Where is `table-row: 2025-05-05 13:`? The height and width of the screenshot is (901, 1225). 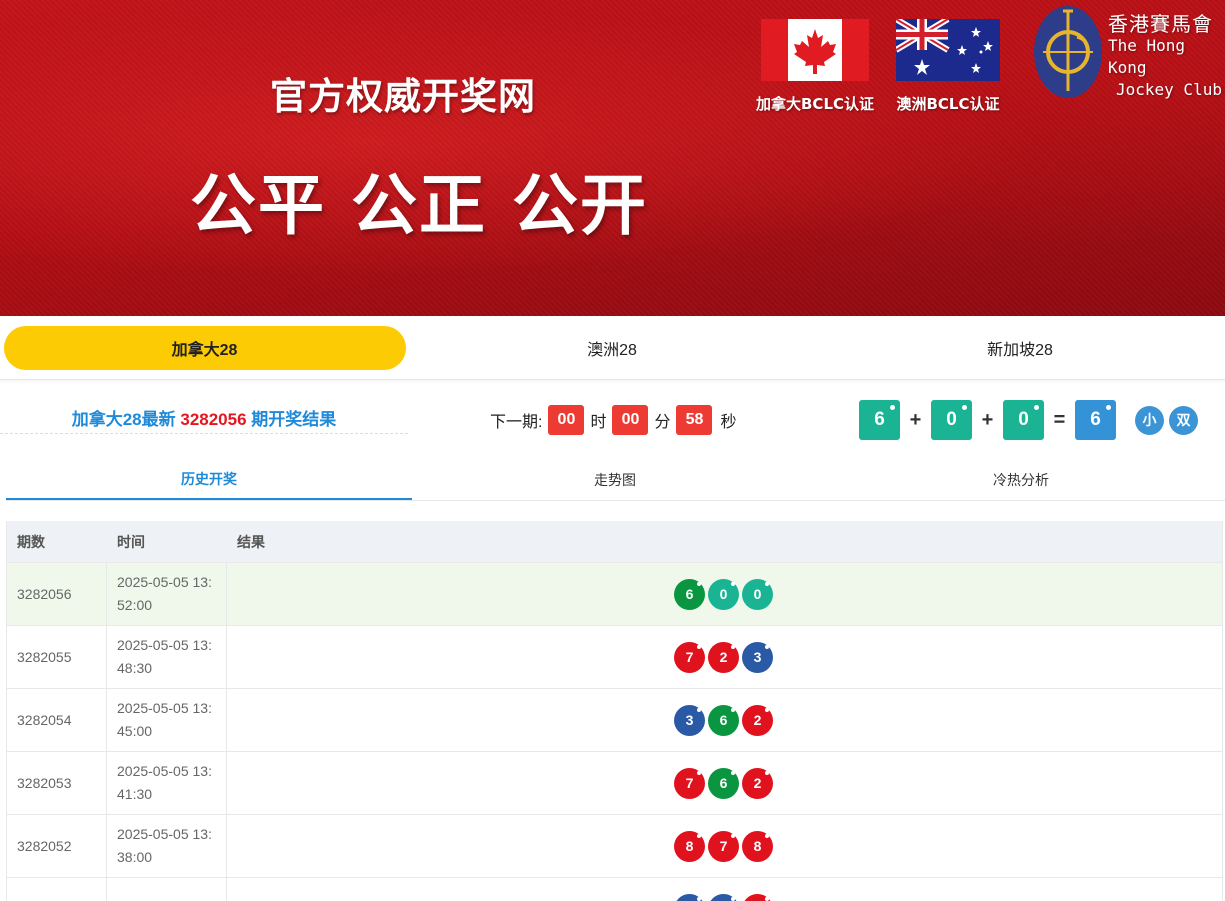
table-row: 2025-05-05 13: is located at coordinates (614, 889).